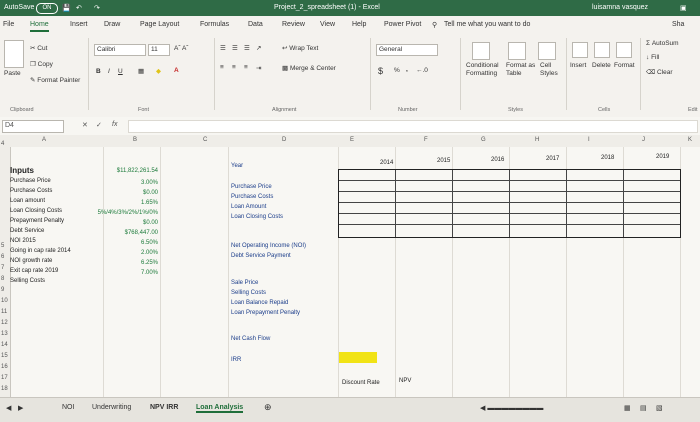 This screenshot has height=422, width=700. I want to click on input-value: 2.00%, so click(131, 253).